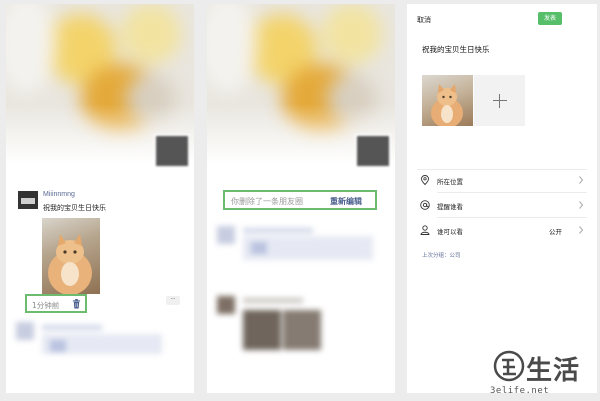 This screenshot has width=600, height=401. Describe the element at coordinates (502, 231) in the screenshot. I see `row-visibility: 谁可以看 公开` at that location.